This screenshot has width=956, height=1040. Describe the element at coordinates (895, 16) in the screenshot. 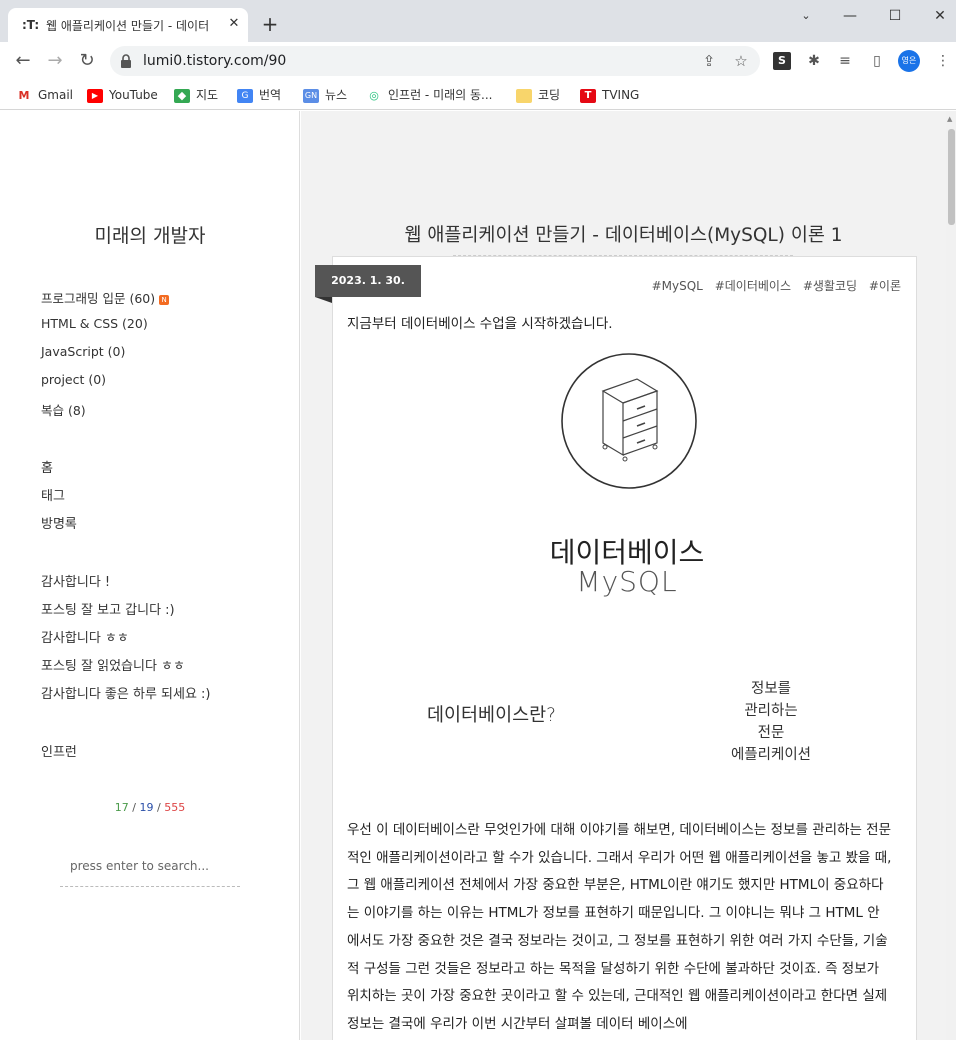

I see `maximize-icon: ☐` at that location.